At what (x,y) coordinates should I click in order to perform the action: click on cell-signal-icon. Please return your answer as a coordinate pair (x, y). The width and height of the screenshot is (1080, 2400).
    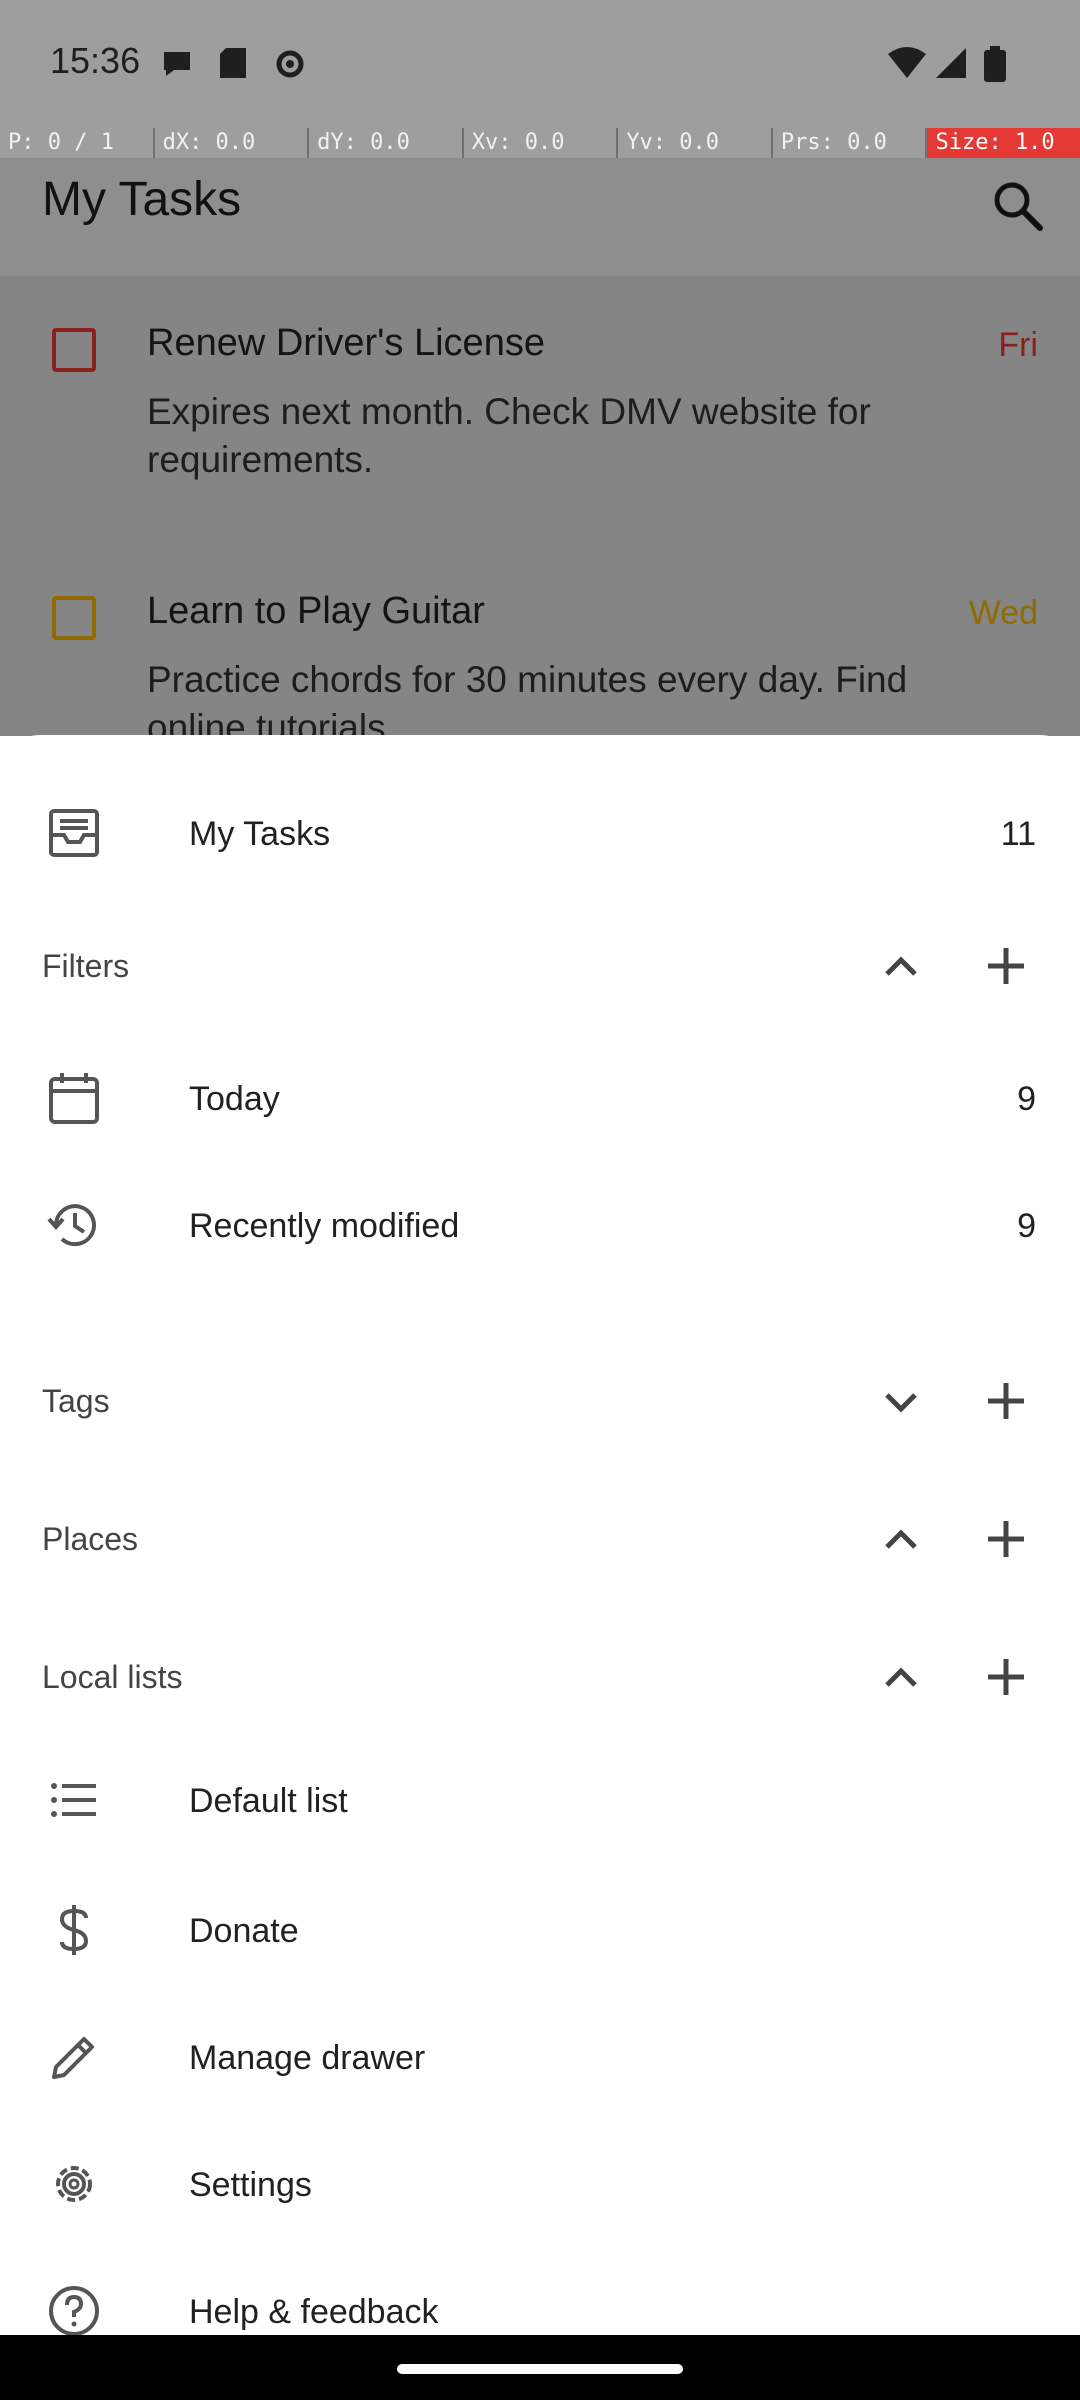
    Looking at the image, I should click on (951, 63).